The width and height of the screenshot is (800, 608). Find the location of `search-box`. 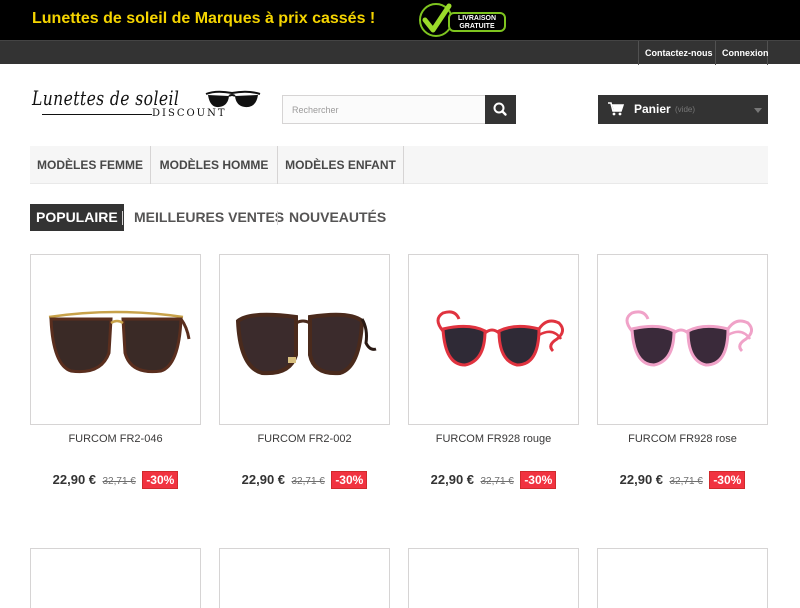

search-box is located at coordinates (399, 109).